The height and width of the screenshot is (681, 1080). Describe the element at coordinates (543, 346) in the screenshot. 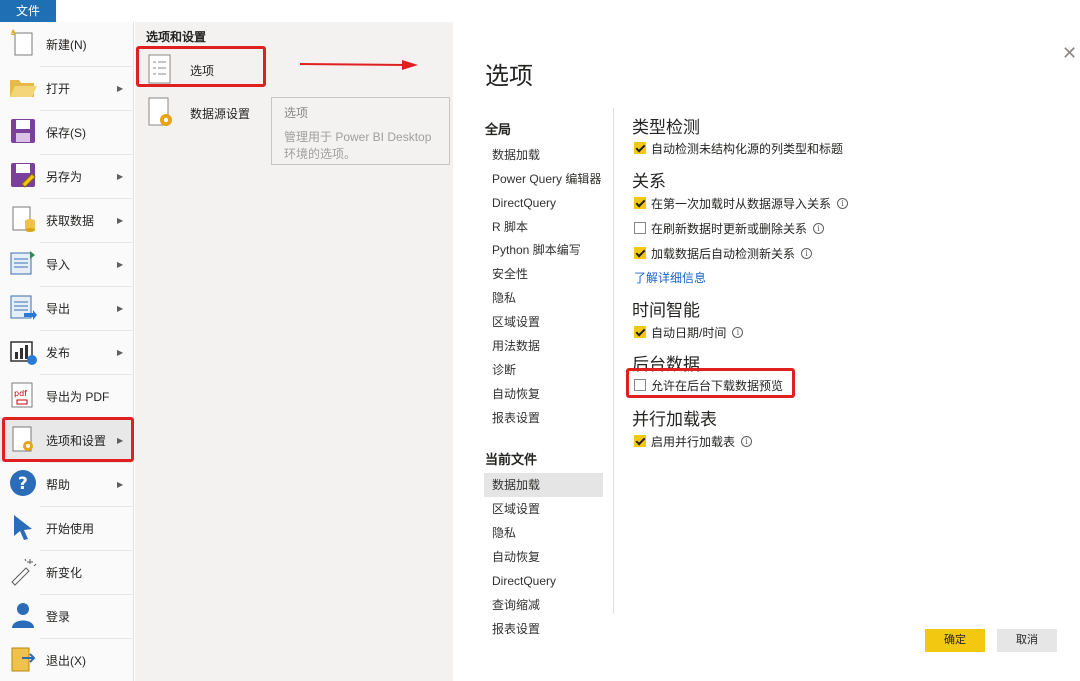

I see `nav-item-global-usage-data: 用法数据` at that location.